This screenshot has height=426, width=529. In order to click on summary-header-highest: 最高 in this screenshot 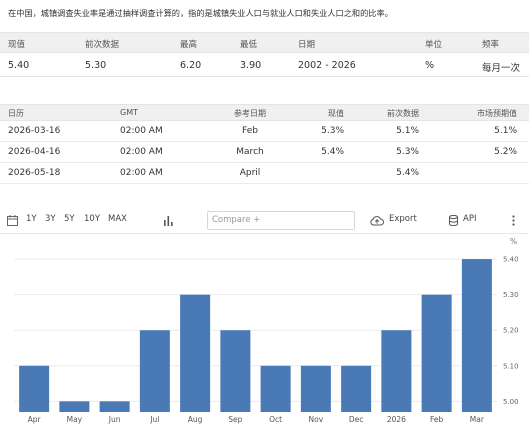, I will do `click(189, 45)`.